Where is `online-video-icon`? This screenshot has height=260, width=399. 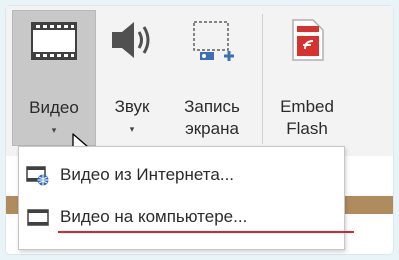 online-video-icon is located at coordinates (38, 178).